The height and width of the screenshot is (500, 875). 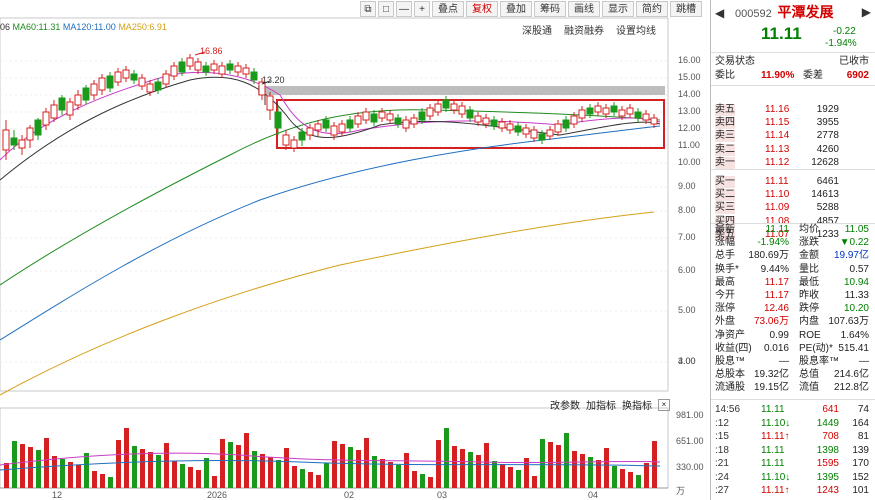 What do you see at coordinates (863, 436) in the screenshot?
I see `tick-count: 81` at bounding box center [863, 436].